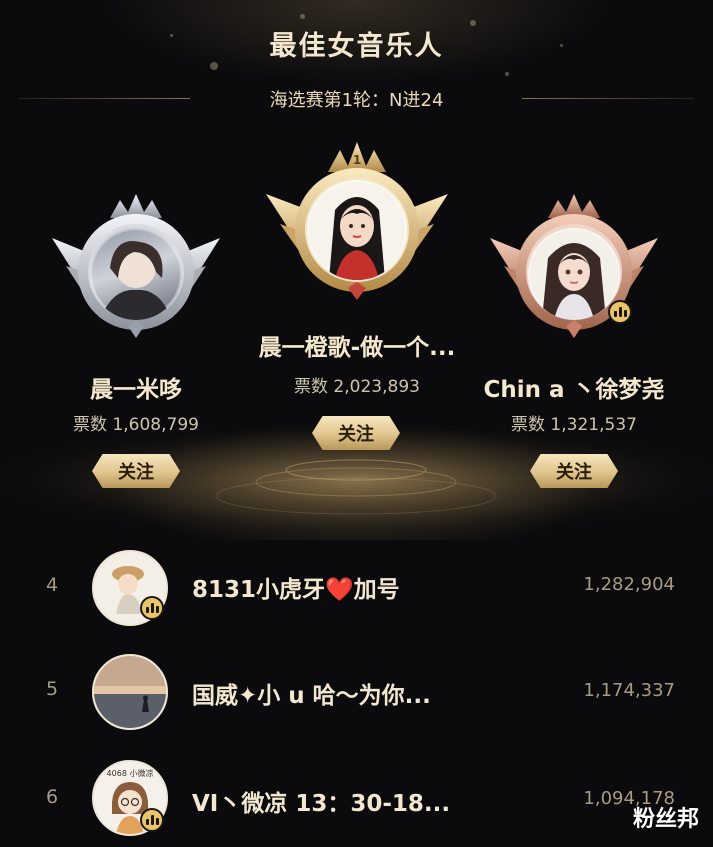  I want to click on round-subtitle: 海选赛第1轮：N进24, so click(356, 100).